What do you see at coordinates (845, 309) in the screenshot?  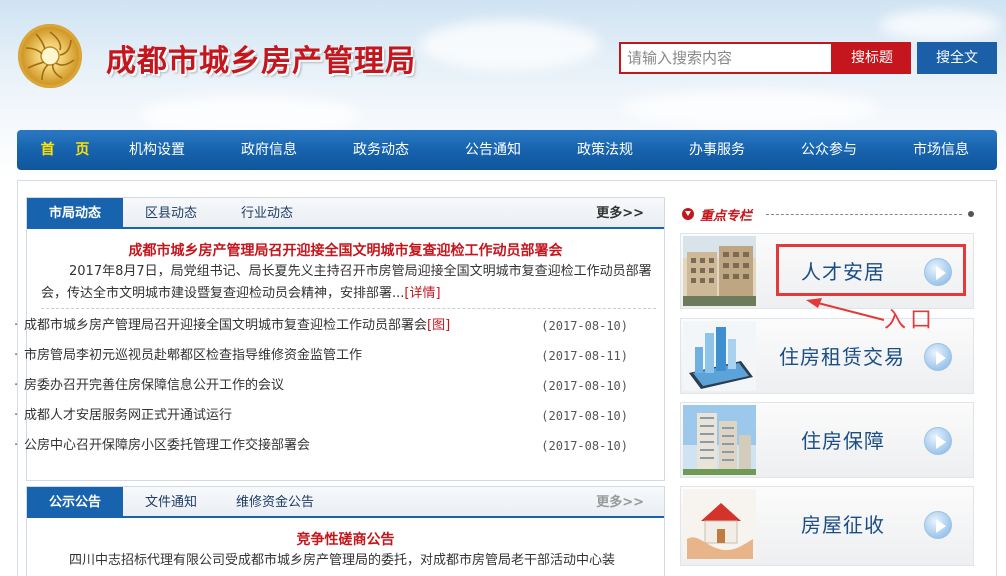 I see `annotation-arrow-icon` at bounding box center [845, 309].